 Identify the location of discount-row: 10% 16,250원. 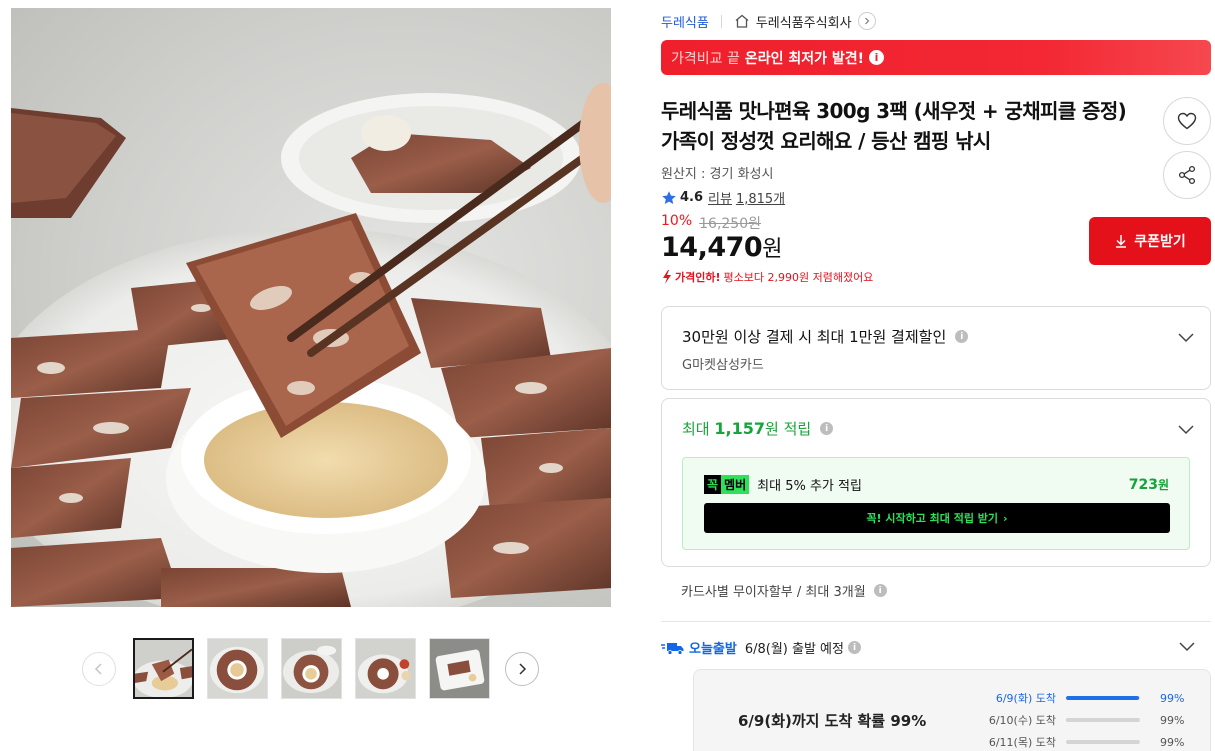
(711, 223).